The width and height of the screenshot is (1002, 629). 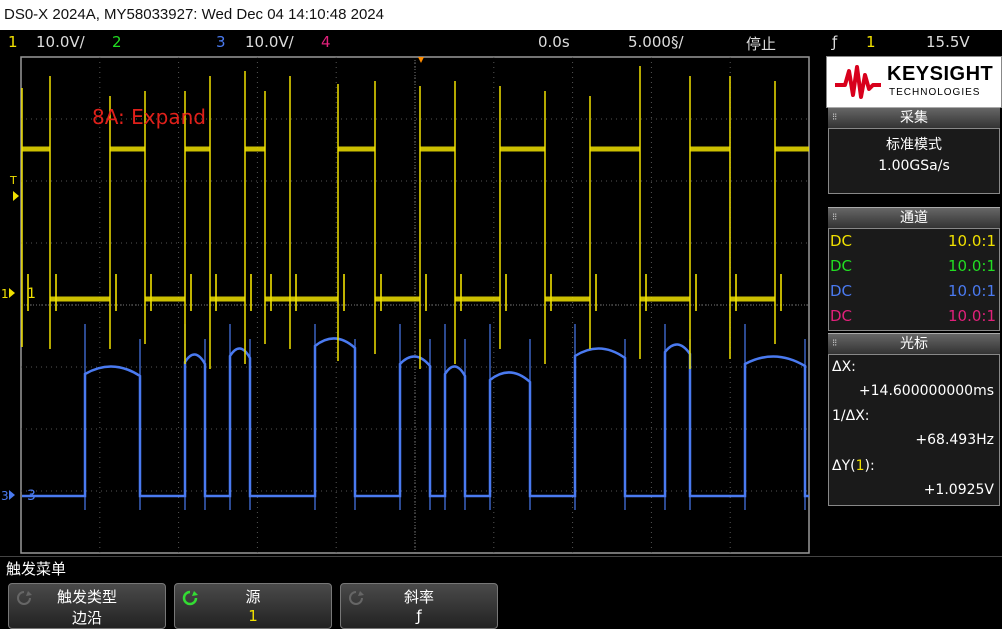 What do you see at coordinates (835, 42) in the screenshot?
I see `rising-edge-icon: ƒ` at bounding box center [835, 42].